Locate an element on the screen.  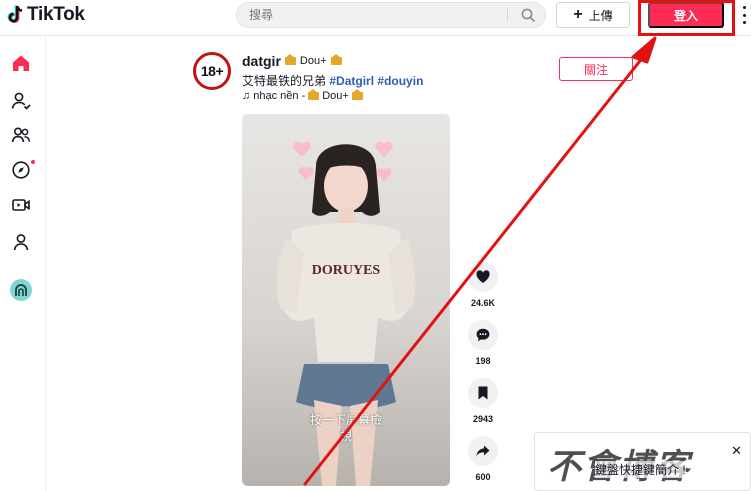
logo-text: TikTok is located at coordinates (56, 14).